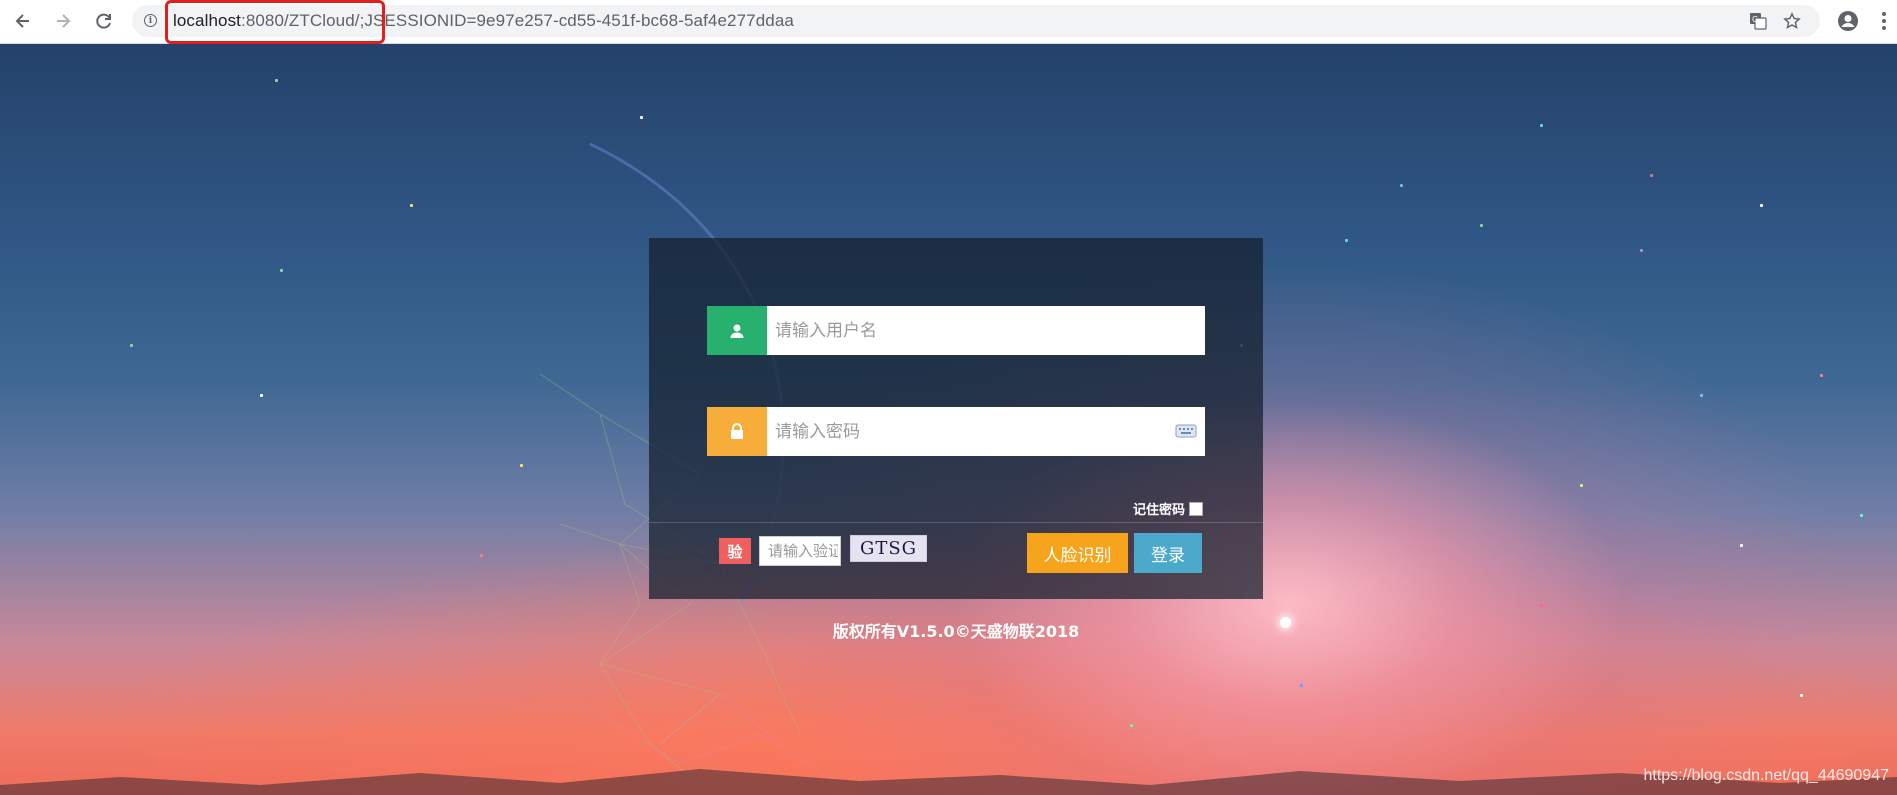 The image size is (1897, 795). Describe the element at coordinates (1186, 433) in the screenshot. I see `keyboard-icon` at that location.